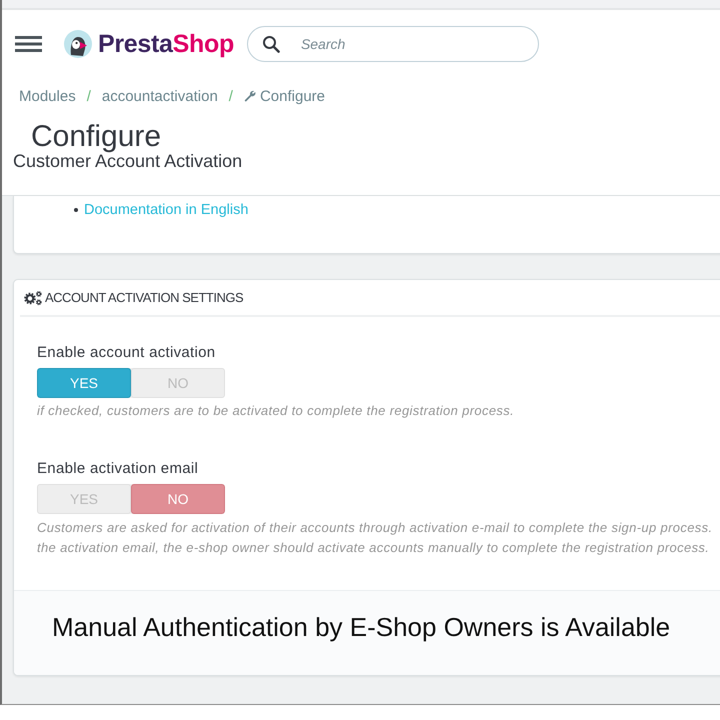 The width and height of the screenshot is (720, 720). Describe the element at coordinates (292, 96) in the screenshot. I see `breadcrumb-current: Configure` at that location.